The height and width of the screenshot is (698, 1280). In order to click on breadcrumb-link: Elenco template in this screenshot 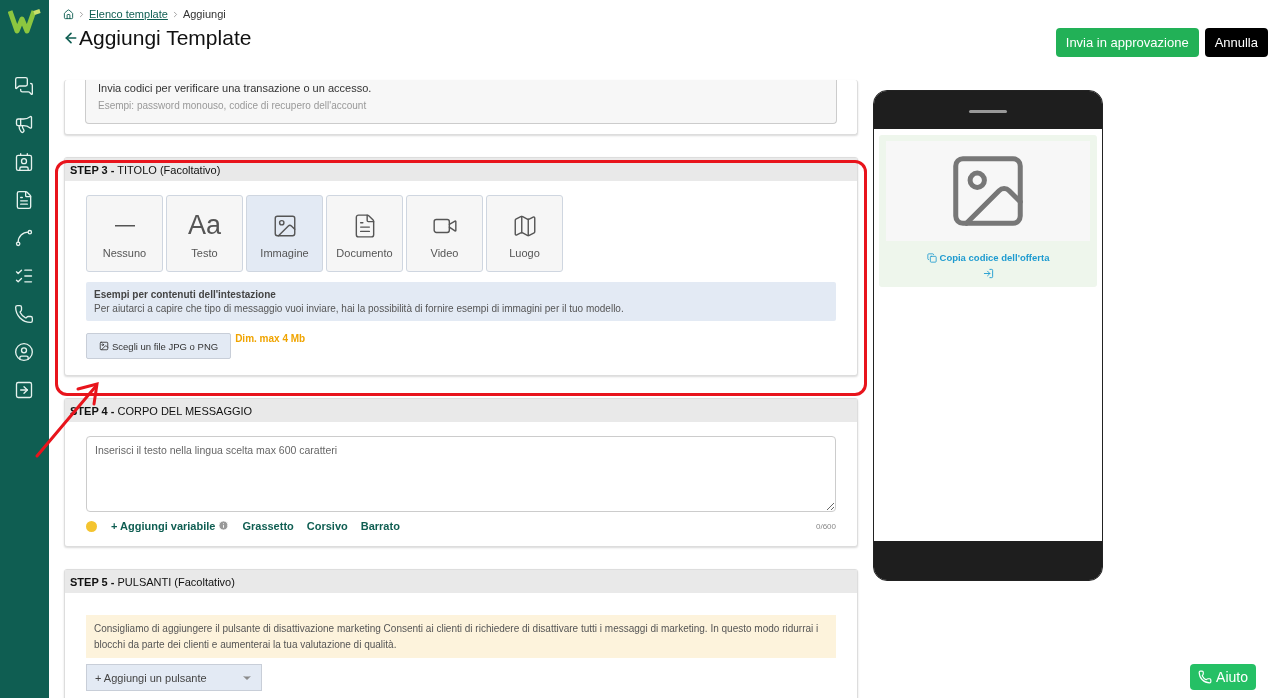, I will do `click(128, 14)`.